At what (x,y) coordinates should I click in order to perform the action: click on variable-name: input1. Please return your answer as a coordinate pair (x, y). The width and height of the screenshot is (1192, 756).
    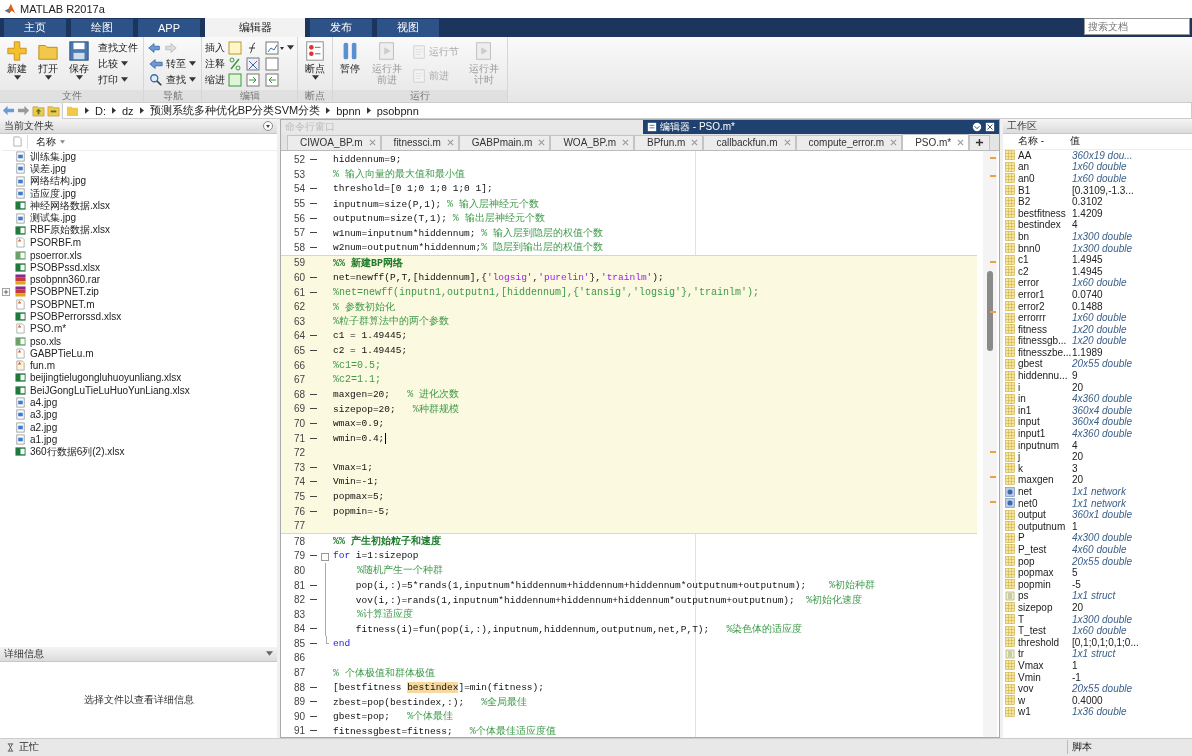
    Looking at the image, I should click on (1044, 434).